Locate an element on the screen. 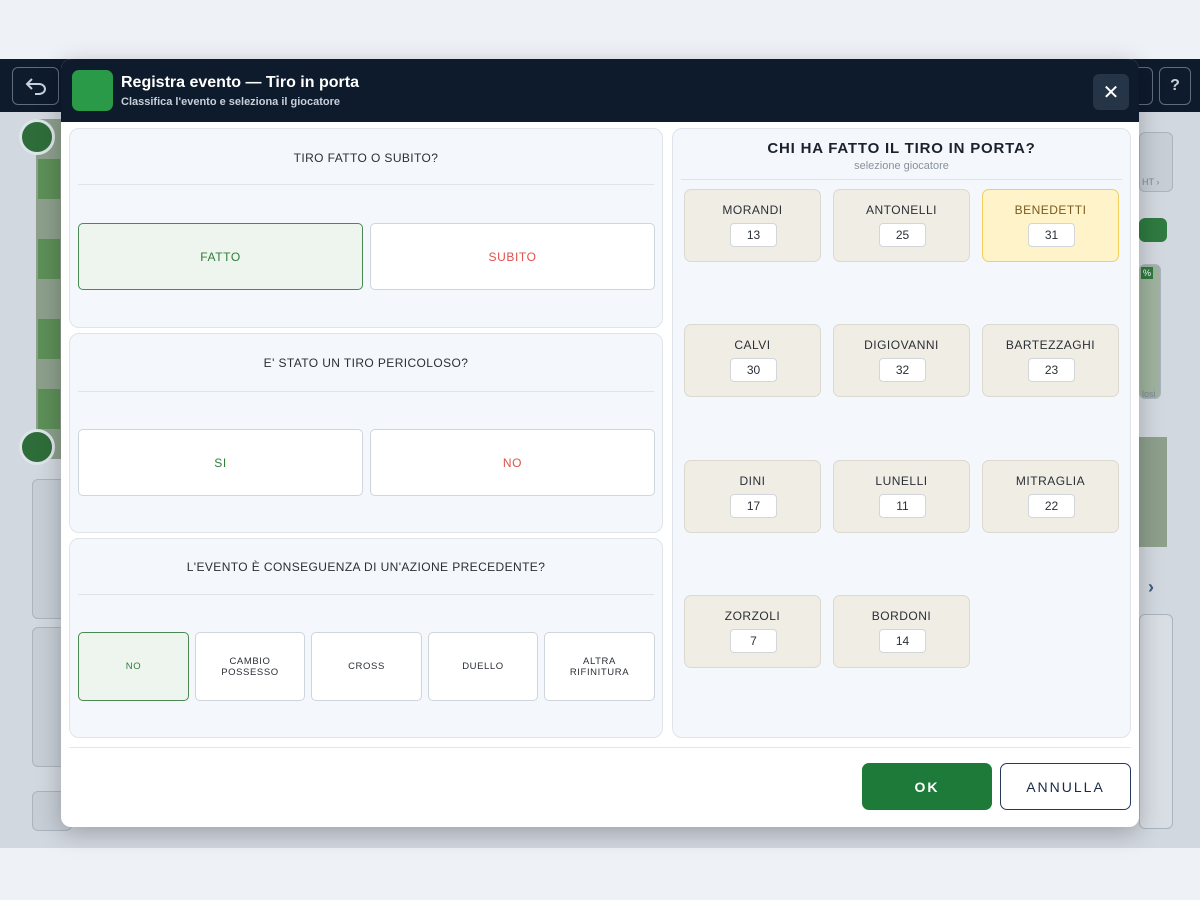 The height and width of the screenshot is (900, 1200). player-card: DINI 17 is located at coordinates (752, 496).